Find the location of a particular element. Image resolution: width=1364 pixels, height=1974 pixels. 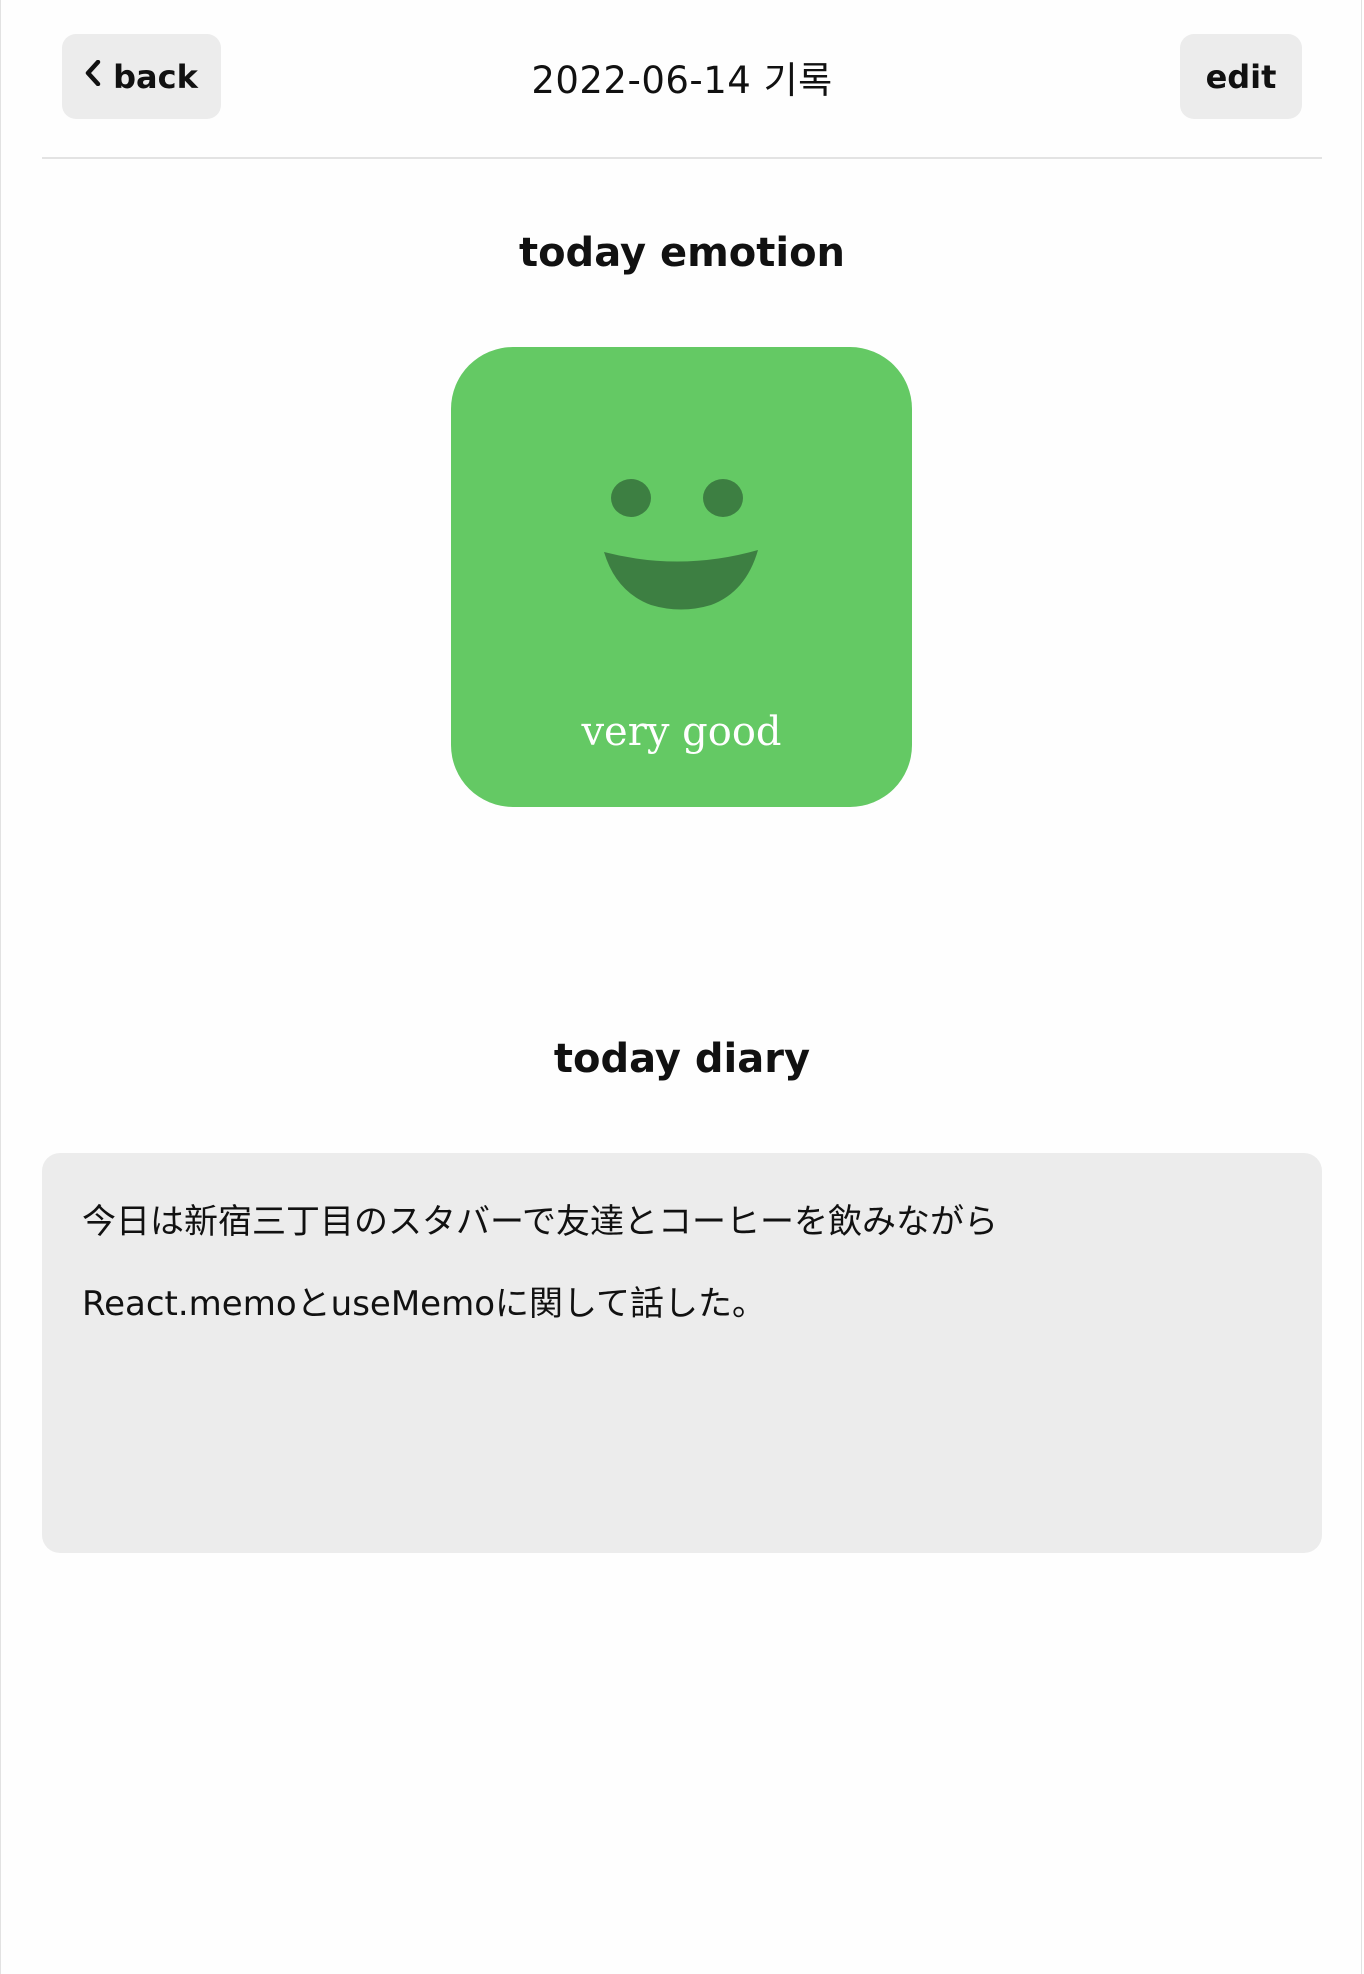

emotion-card: very good is located at coordinates (681, 577).